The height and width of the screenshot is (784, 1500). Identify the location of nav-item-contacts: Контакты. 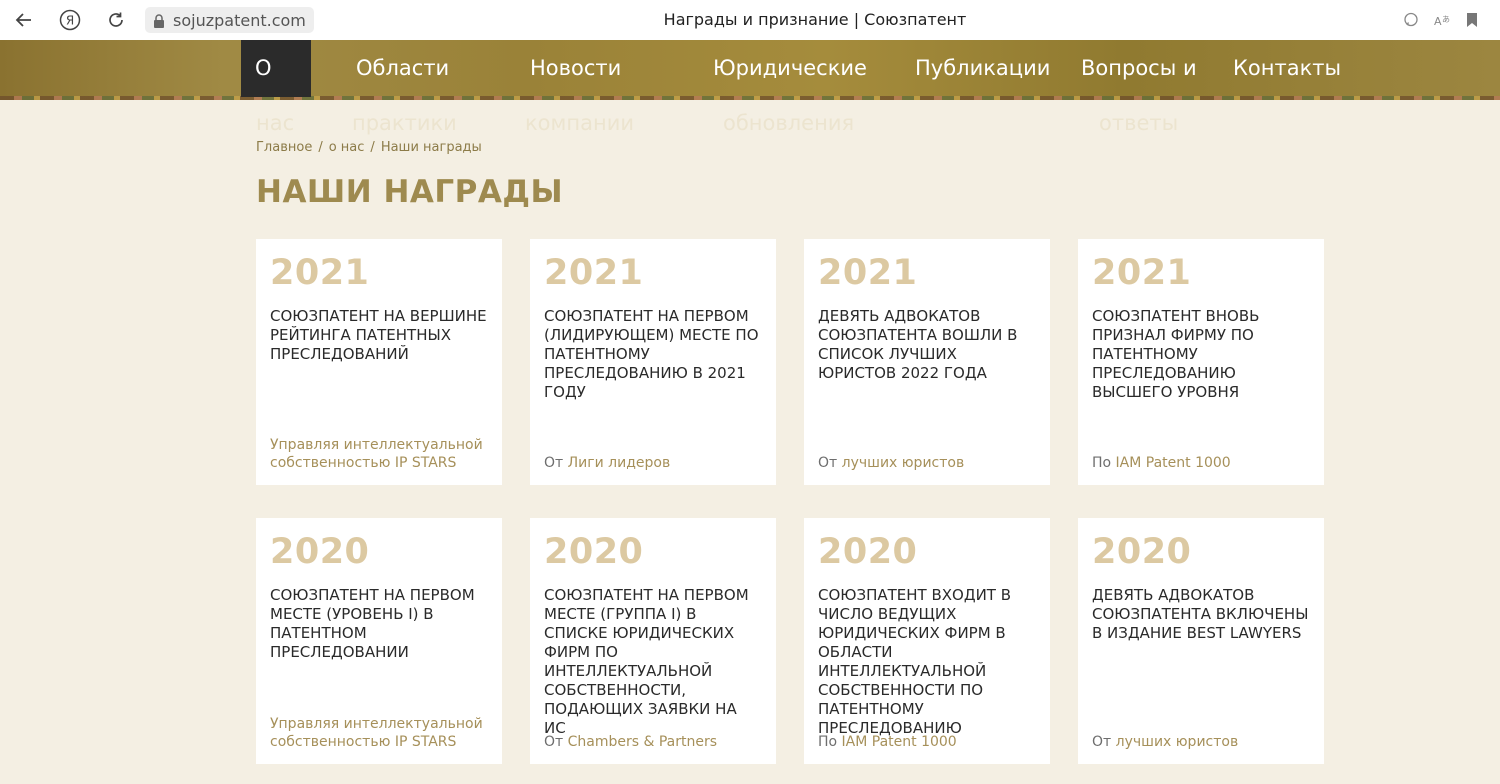
(1287, 68).